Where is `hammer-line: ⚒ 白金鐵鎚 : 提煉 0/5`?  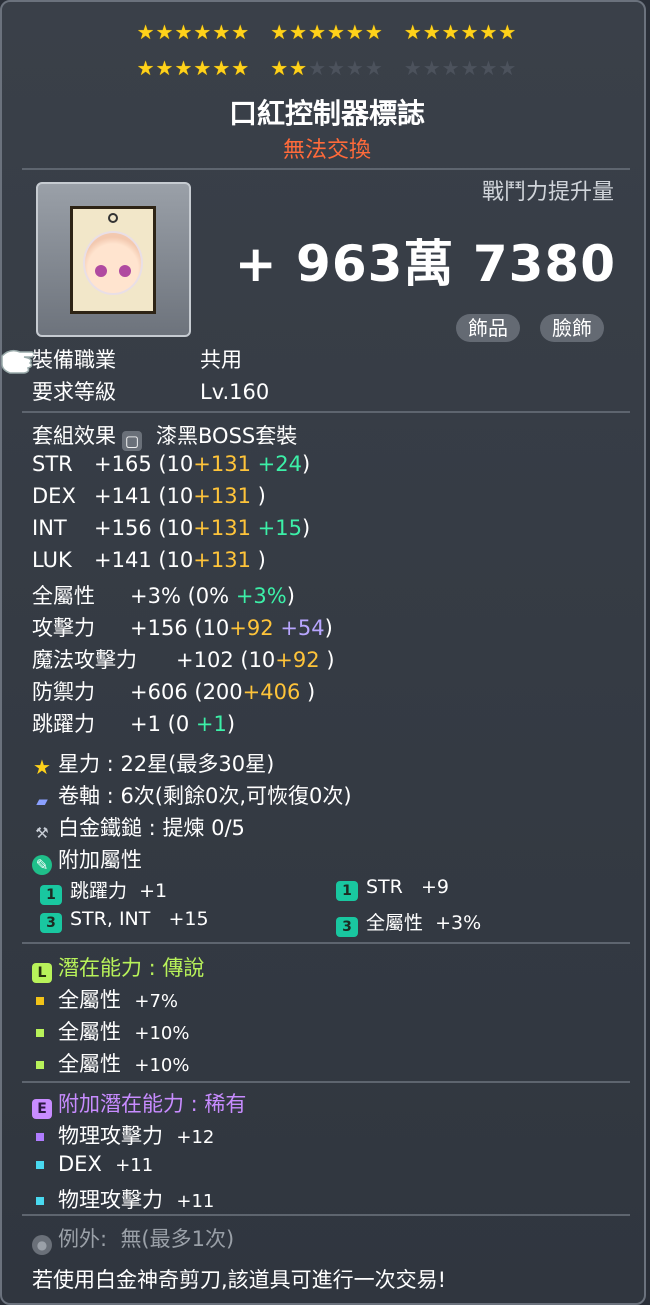 hammer-line: ⚒ 白金鐵鎚 : 提煉 0/5 is located at coordinates (138, 827).